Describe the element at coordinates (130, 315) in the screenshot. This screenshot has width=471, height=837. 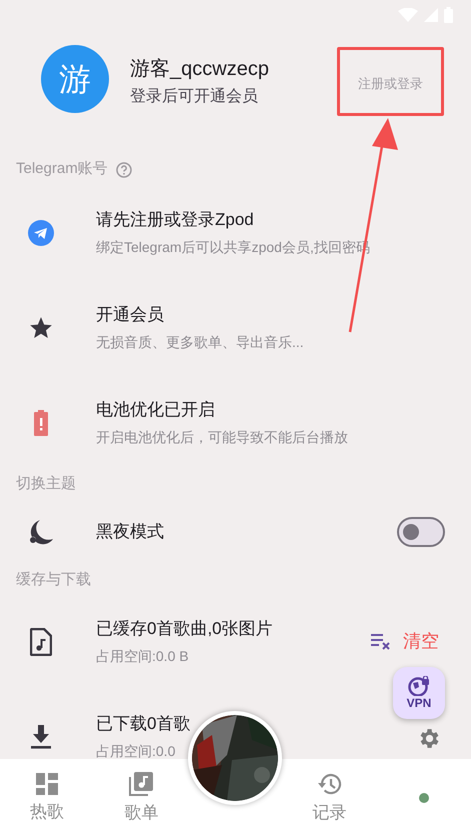
I see `item-title: 开通会员` at that location.